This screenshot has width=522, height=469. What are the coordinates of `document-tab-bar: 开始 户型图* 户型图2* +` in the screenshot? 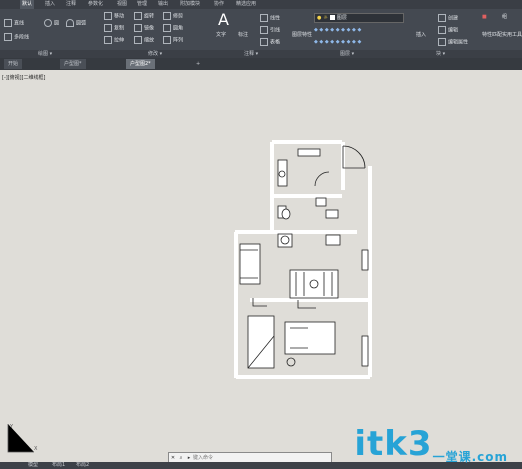 It's located at (261, 64).